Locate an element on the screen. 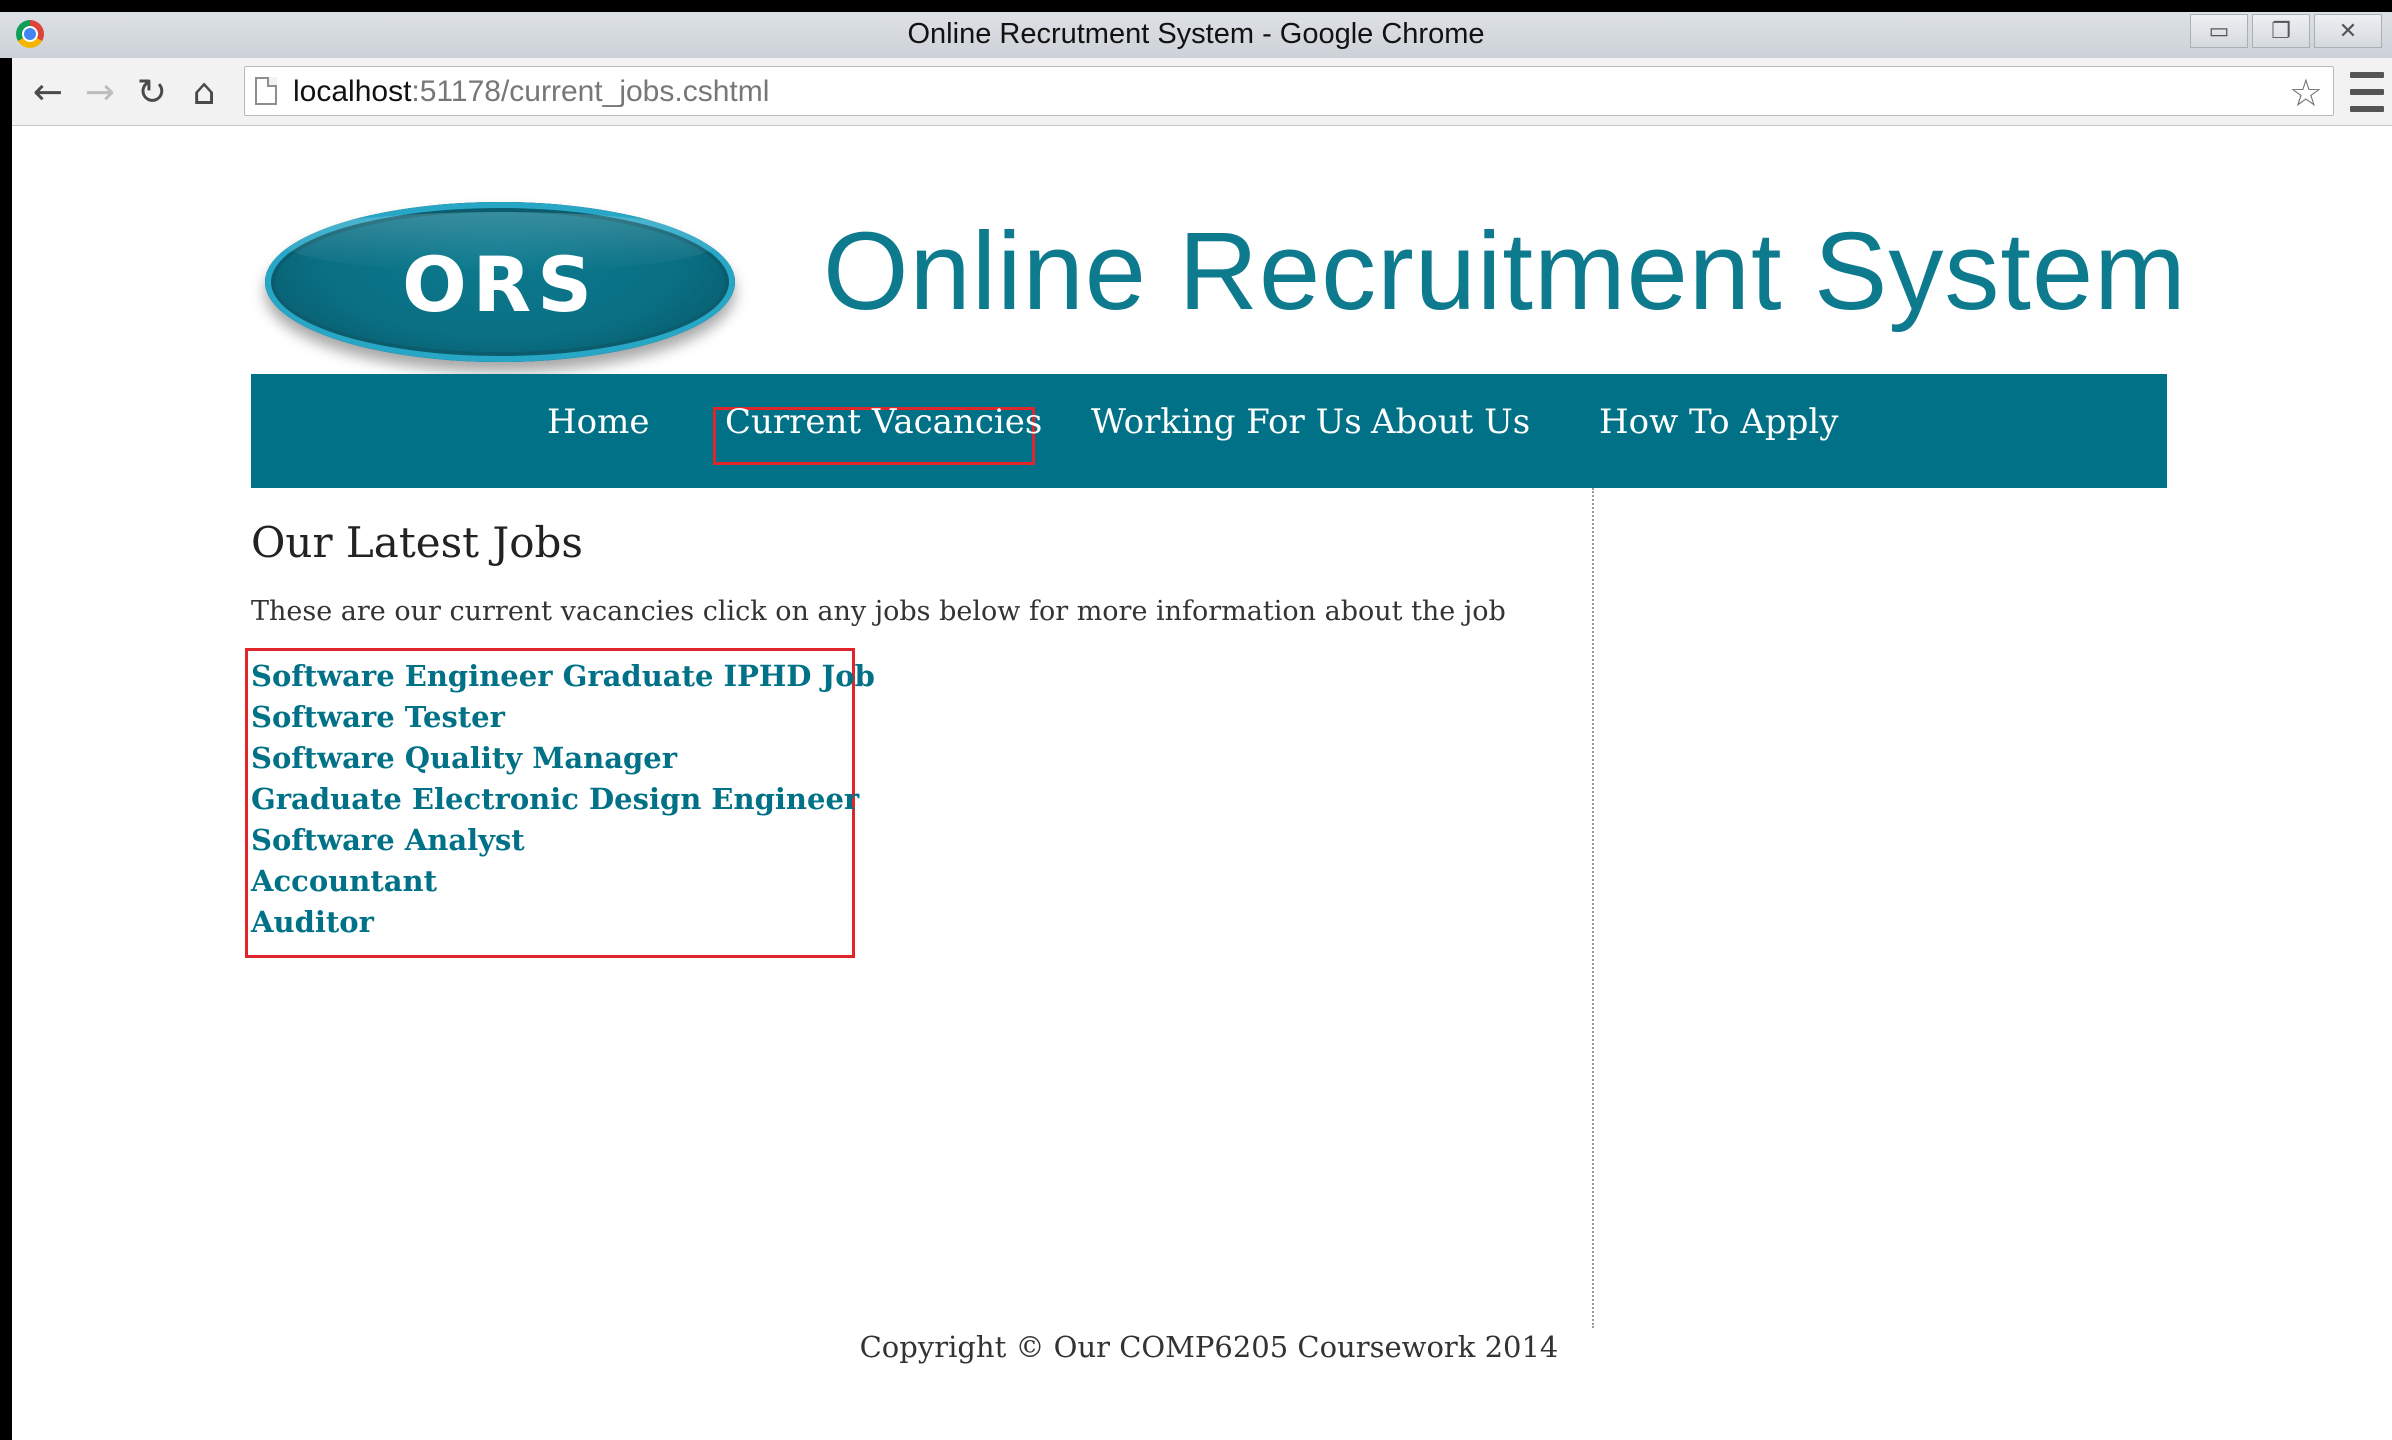  job-link: Graduate Electronic Design Engineer is located at coordinates (563, 799).